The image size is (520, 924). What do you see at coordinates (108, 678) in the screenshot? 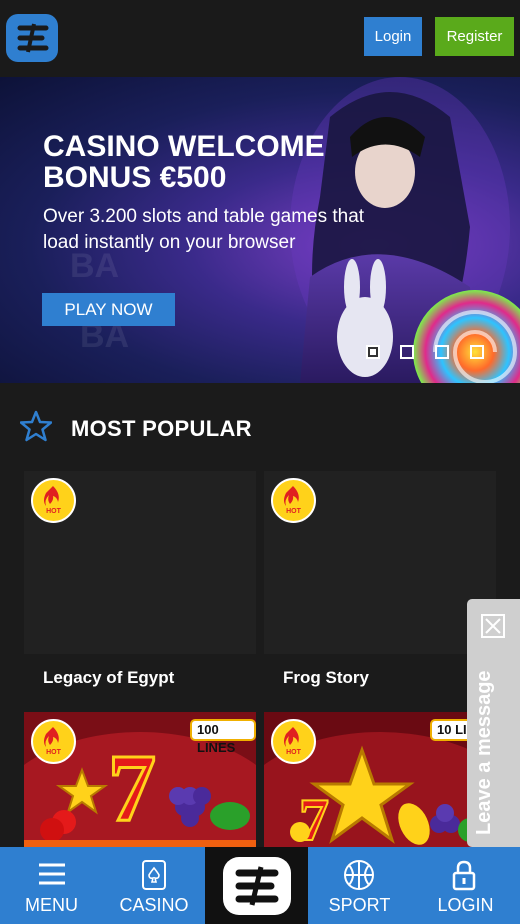
I see `game-name: Legacy of Egypt` at bounding box center [108, 678].